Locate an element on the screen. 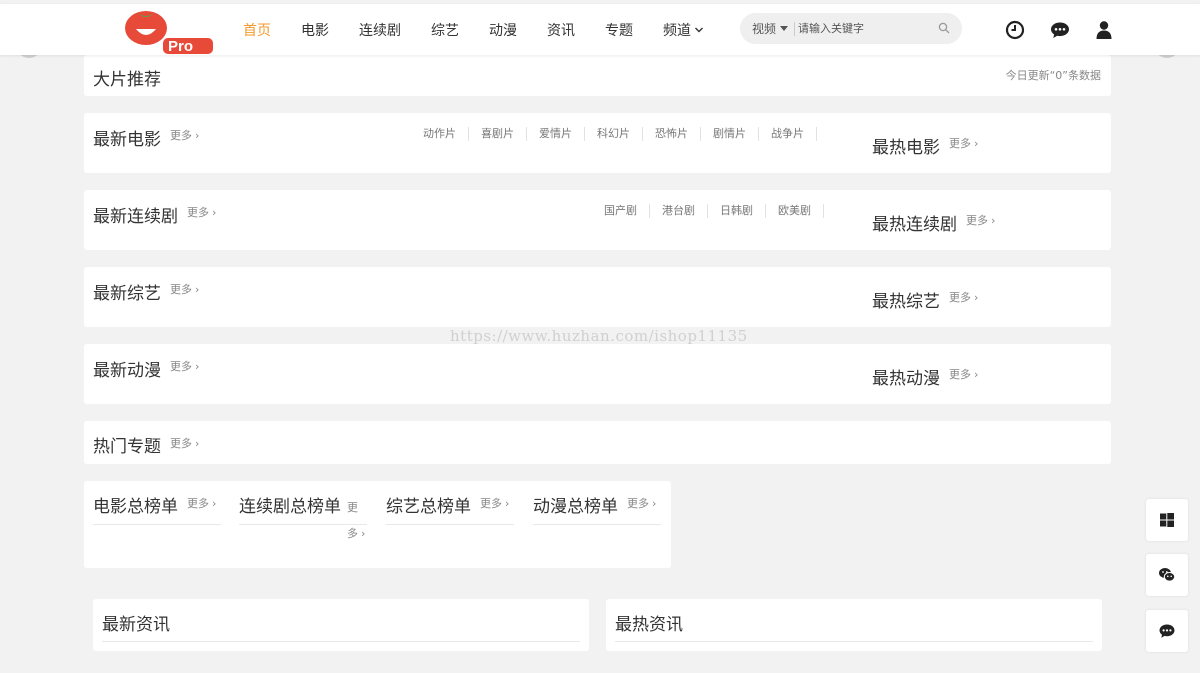 This screenshot has height=673, width=1200. nav-item-series: 连续剧 is located at coordinates (380, 30).